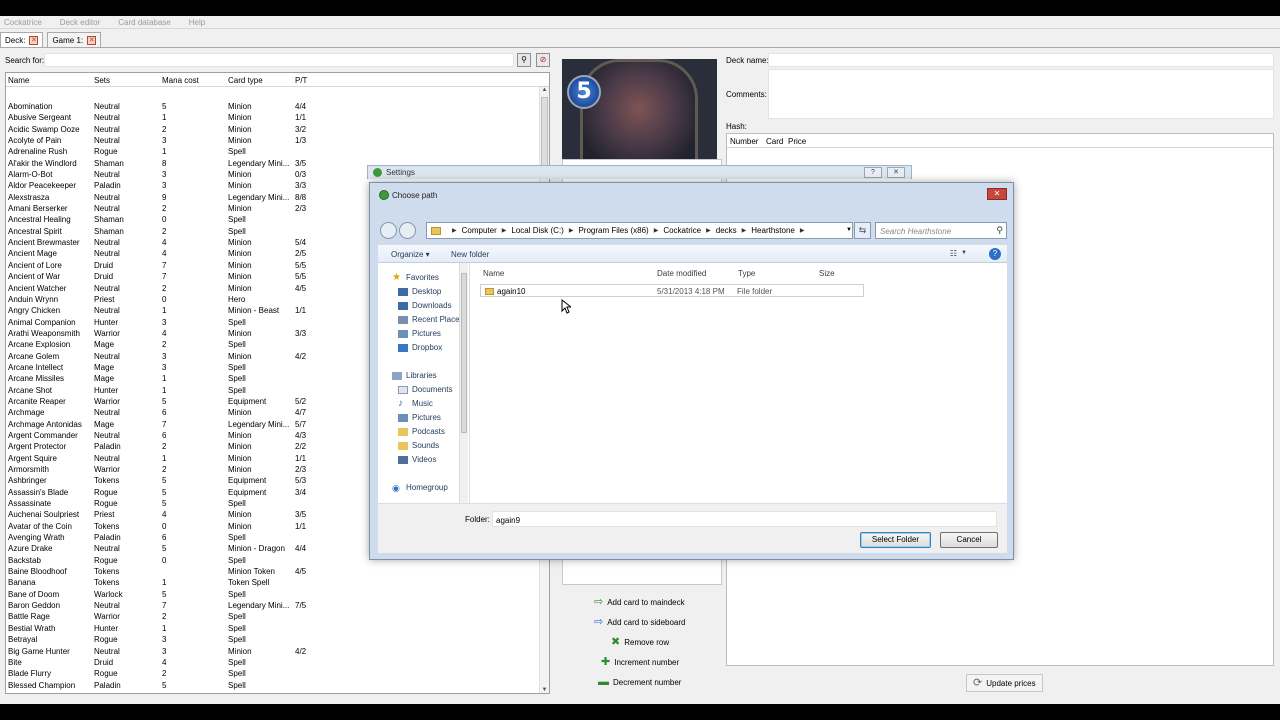 The height and width of the screenshot is (720, 1280). What do you see at coordinates (1004, 683) in the screenshot?
I see `update-prices-button: ⟳ Update prices` at bounding box center [1004, 683].